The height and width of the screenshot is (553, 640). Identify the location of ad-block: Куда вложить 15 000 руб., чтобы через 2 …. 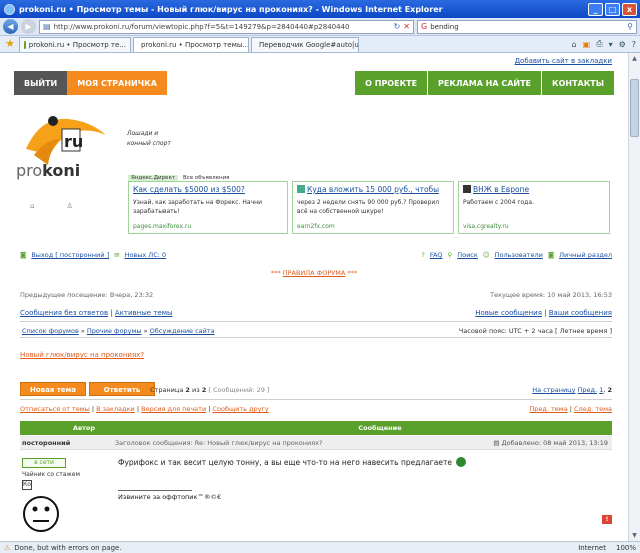
(373, 207).